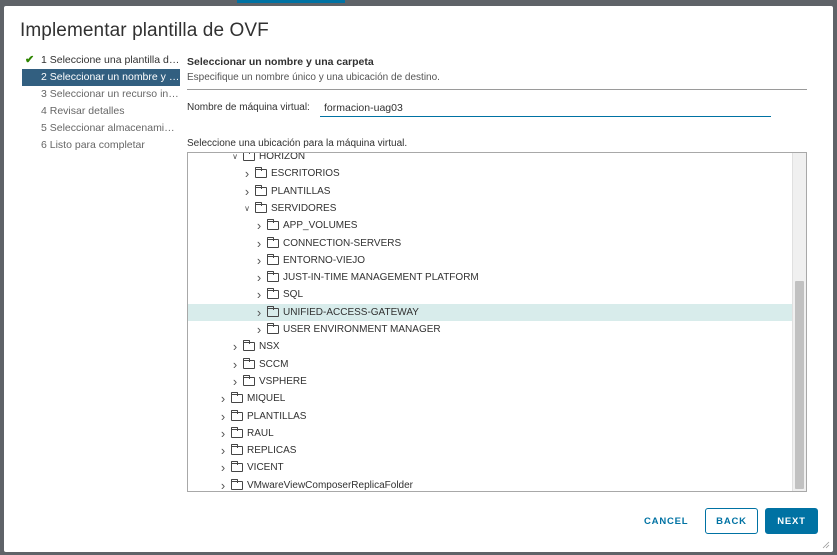  What do you see at coordinates (110, 60) in the screenshot?
I see `wizard-step-label: 1 Seleccione una plantilla de OVF` at bounding box center [110, 60].